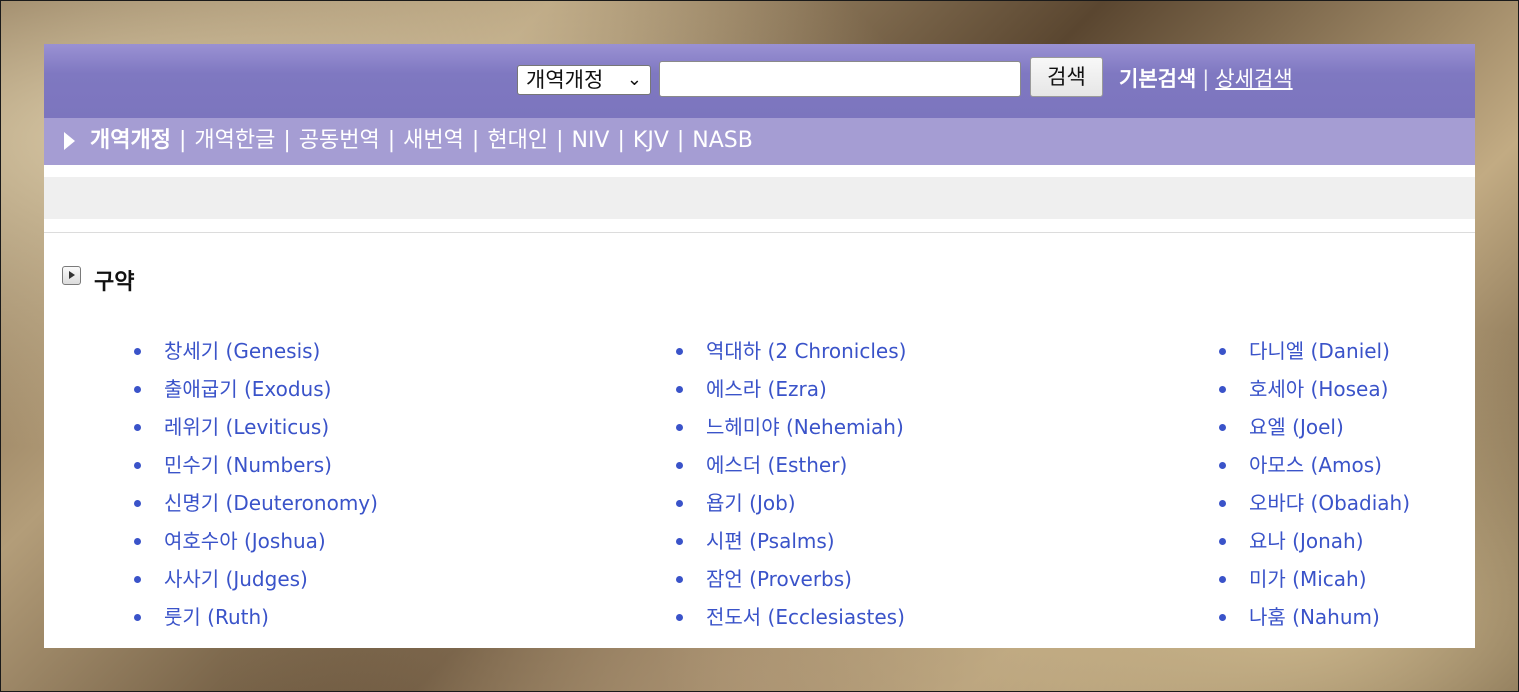 This screenshot has width=1519, height=692. I want to click on search-input, so click(840, 79).